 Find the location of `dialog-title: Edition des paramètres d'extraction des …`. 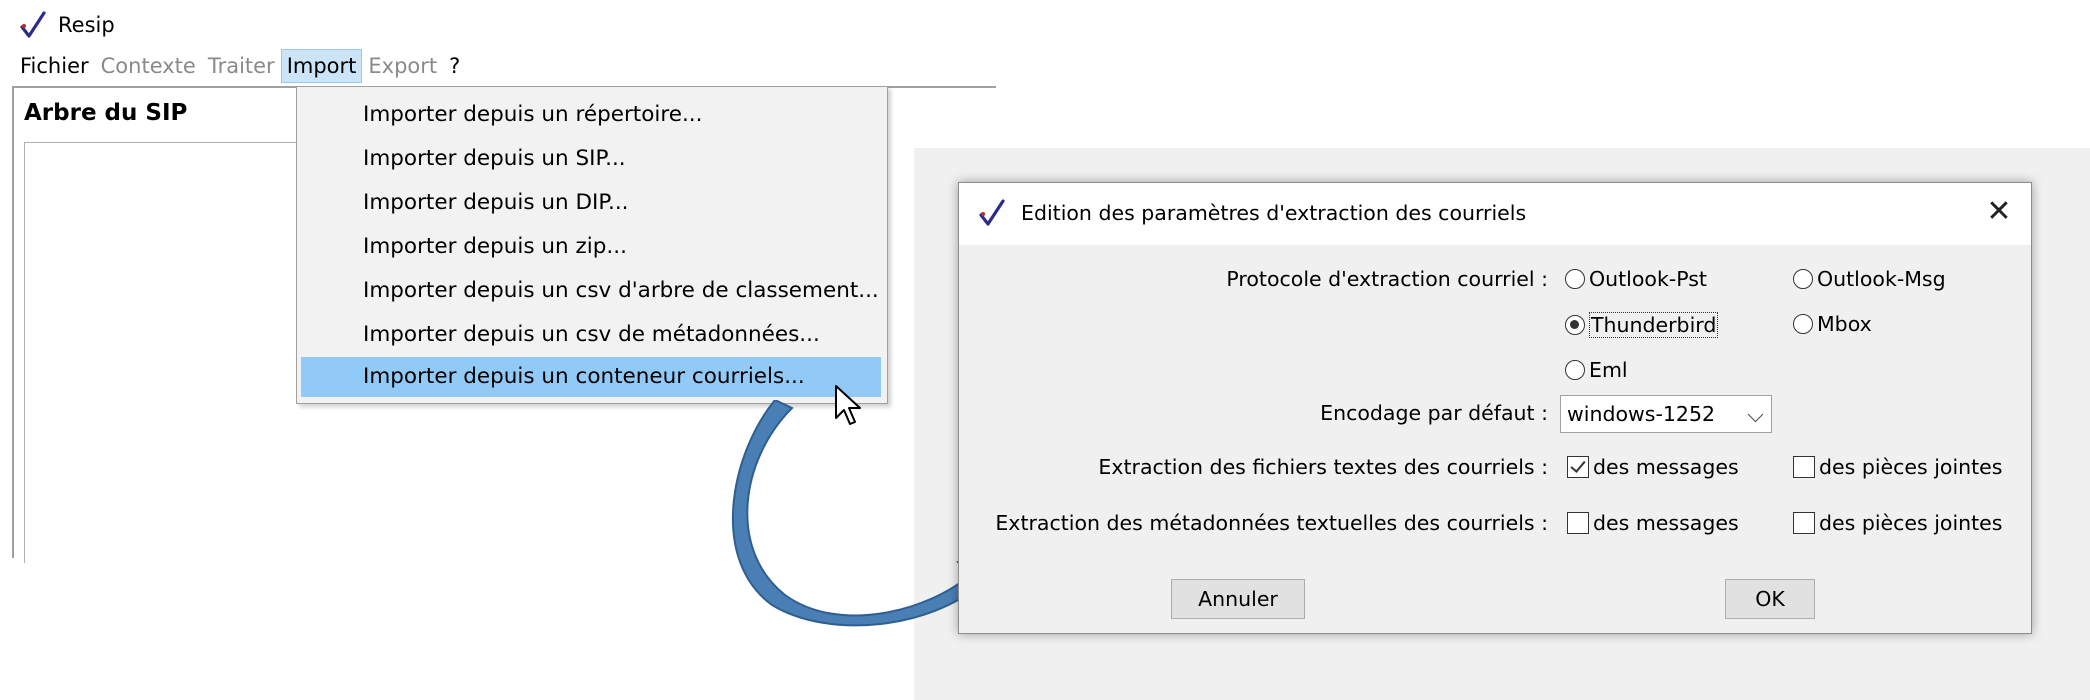

dialog-title: Edition des paramètres d'extraction des … is located at coordinates (1274, 213).